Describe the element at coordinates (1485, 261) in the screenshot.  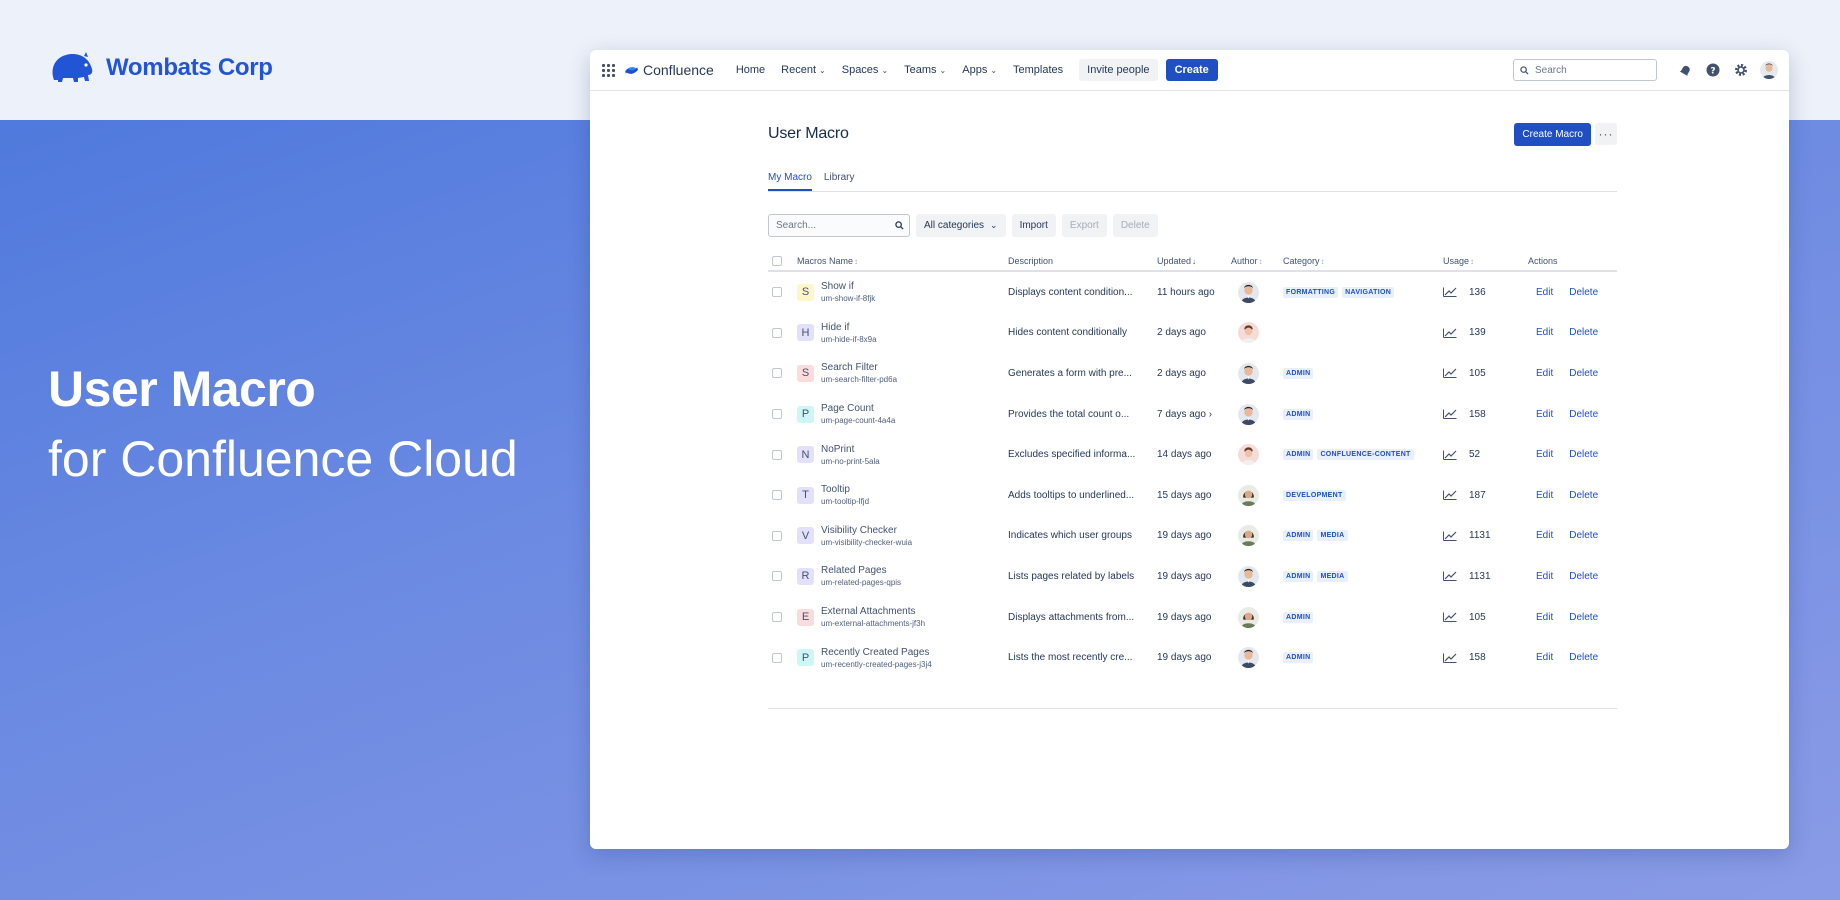
I see `col-usage: Usage↕` at that location.